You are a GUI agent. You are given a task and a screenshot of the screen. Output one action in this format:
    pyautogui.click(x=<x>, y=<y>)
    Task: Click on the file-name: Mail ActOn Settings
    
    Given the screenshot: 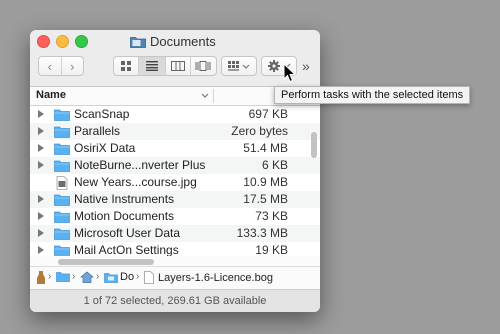 What is the action you would take?
    pyautogui.click(x=126, y=249)
    